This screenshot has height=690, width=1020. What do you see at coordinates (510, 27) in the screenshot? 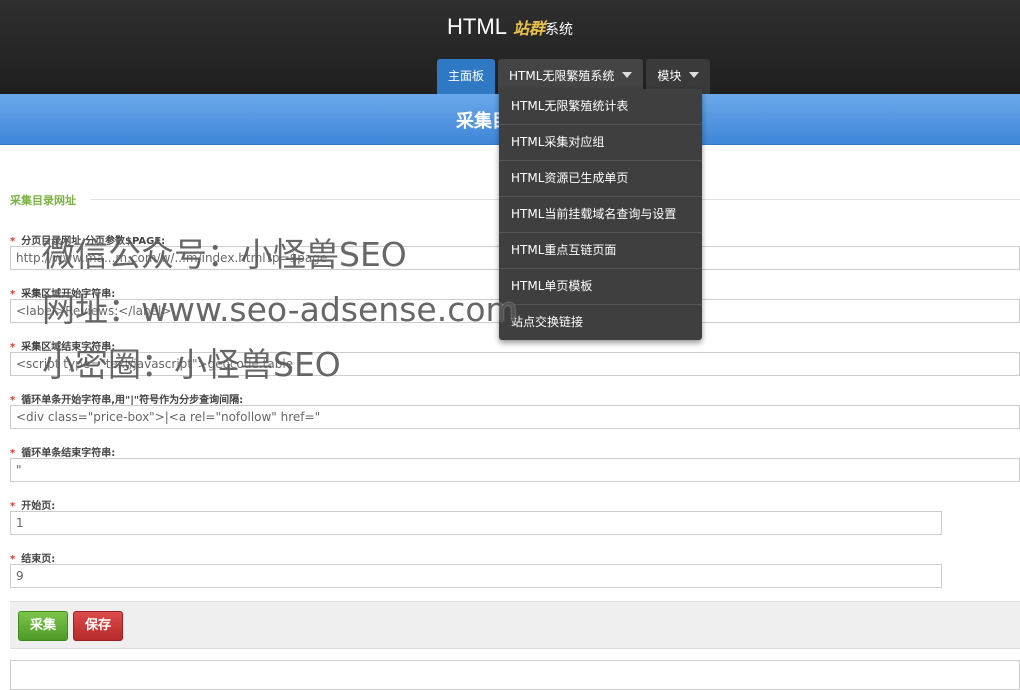
I see `brand-logo: HTML 站群系统` at bounding box center [510, 27].